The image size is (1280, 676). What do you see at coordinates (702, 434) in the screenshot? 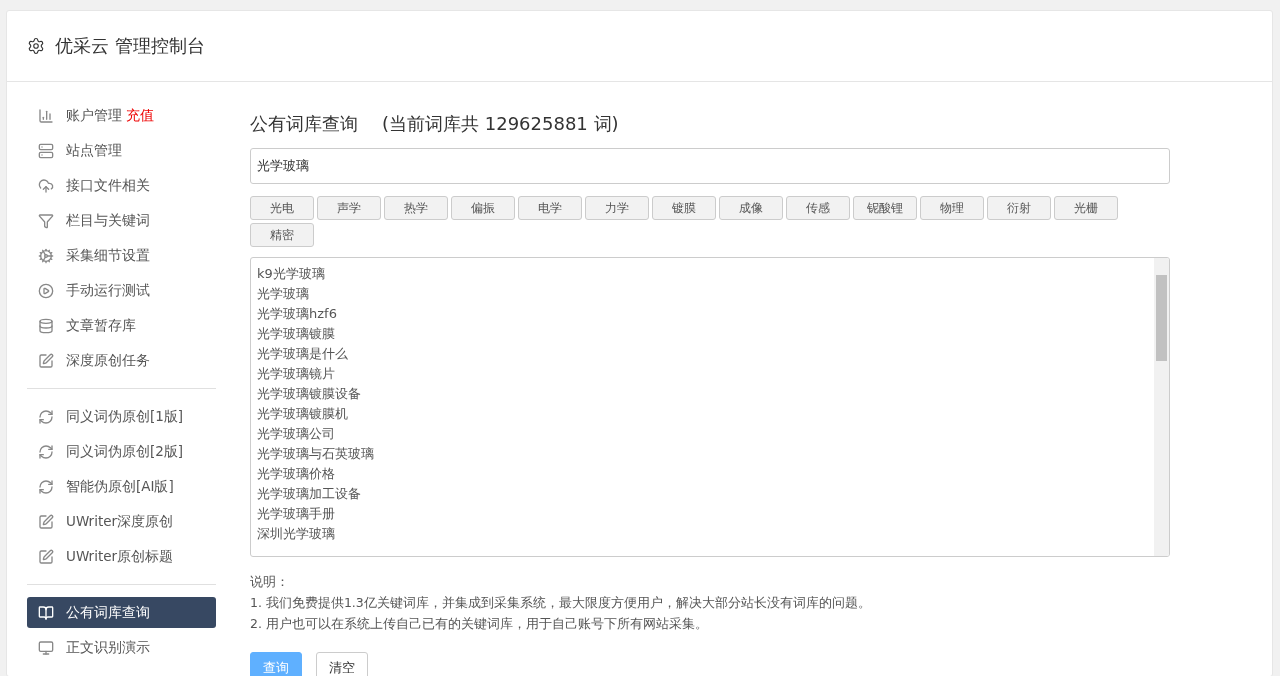
I see `result-item: 光学玻璃公司` at bounding box center [702, 434].